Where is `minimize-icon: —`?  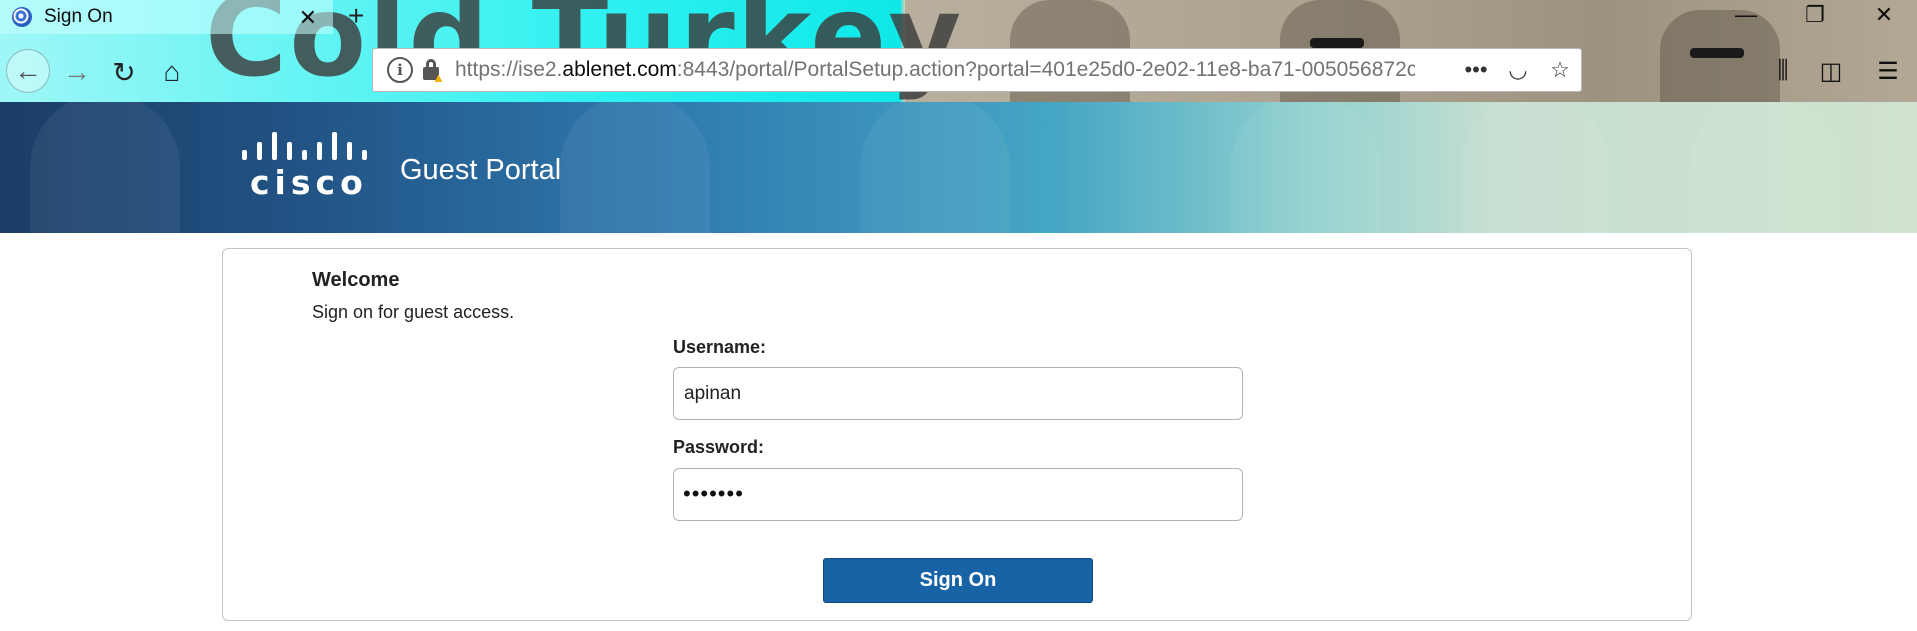 minimize-icon: — is located at coordinates (1746, 15).